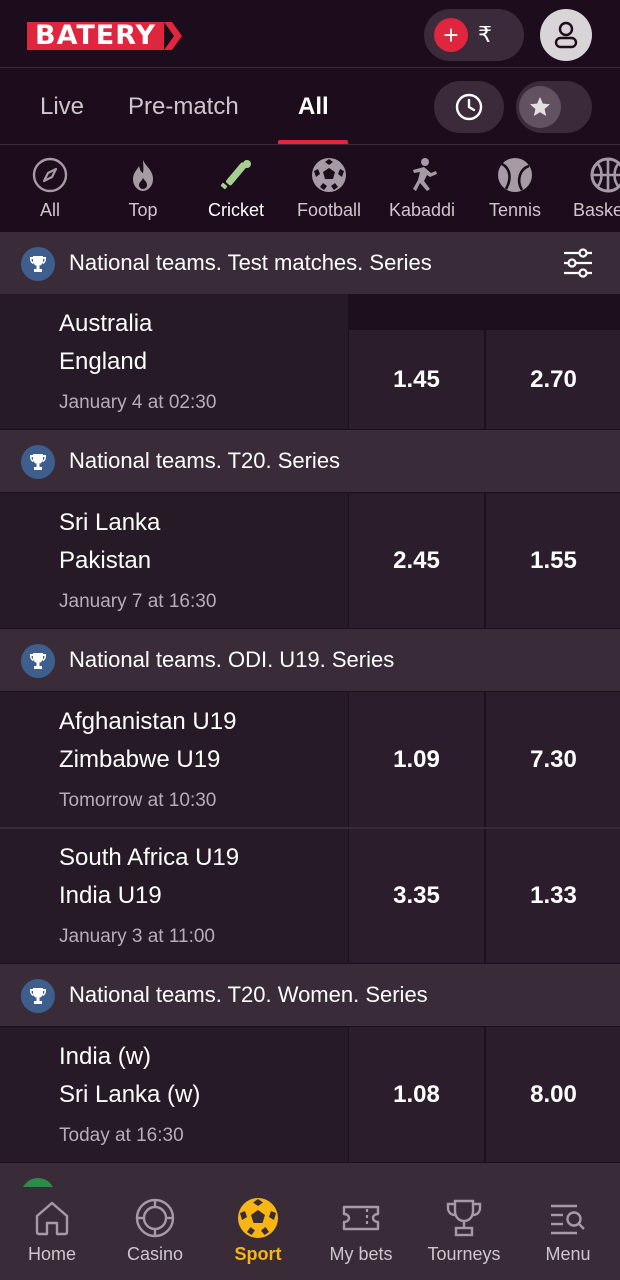 The width and height of the screenshot is (620, 1280). Describe the element at coordinates (250, 262) in the screenshot. I see `league-title: National teams. Test matches. Series` at that location.